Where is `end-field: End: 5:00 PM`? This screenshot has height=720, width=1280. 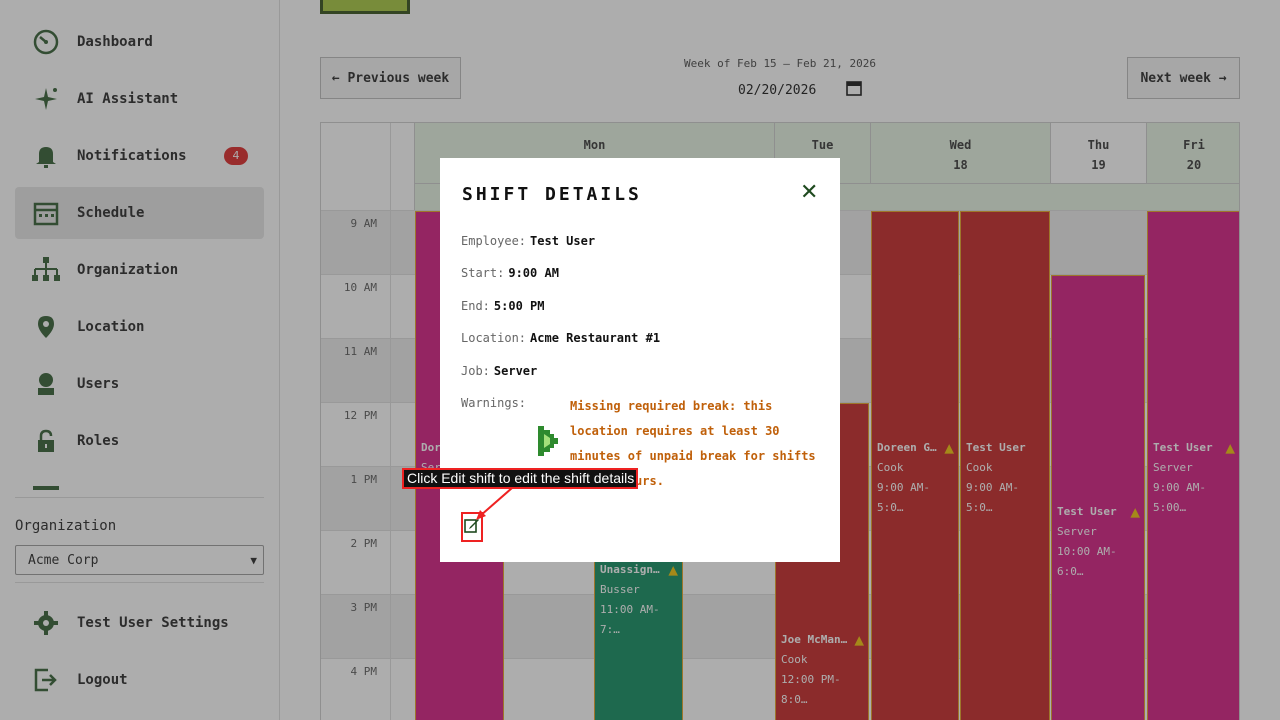
end-field: End: 5:00 PM is located at coordinates (502, 306).